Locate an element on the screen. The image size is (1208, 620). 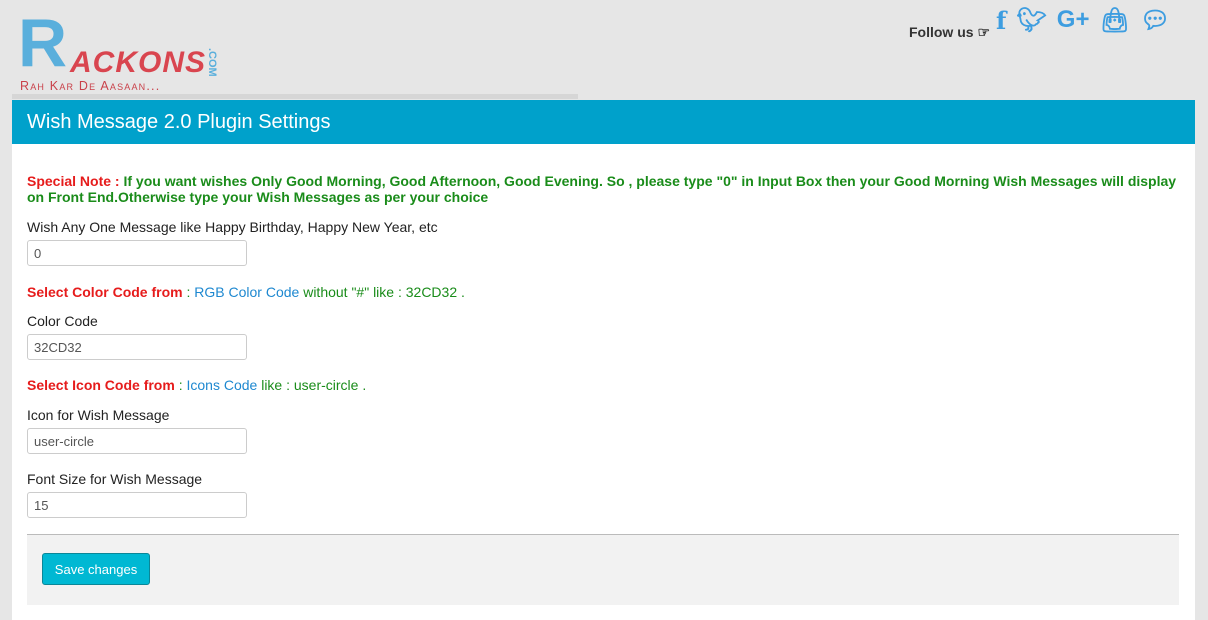
facebook-icon: f is located at coordinates (1001, 20).